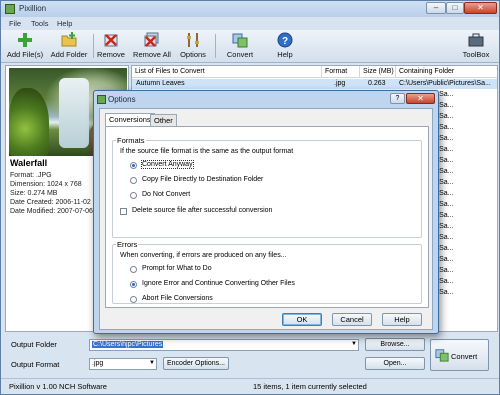 This screenshot has width=500, height=395. What do you see at coordinates (224, 345) in the screenshot?
I see `output-folder-combo: C:\Users\hjpc\Pictures ▼` at bounding box center [224, 345].